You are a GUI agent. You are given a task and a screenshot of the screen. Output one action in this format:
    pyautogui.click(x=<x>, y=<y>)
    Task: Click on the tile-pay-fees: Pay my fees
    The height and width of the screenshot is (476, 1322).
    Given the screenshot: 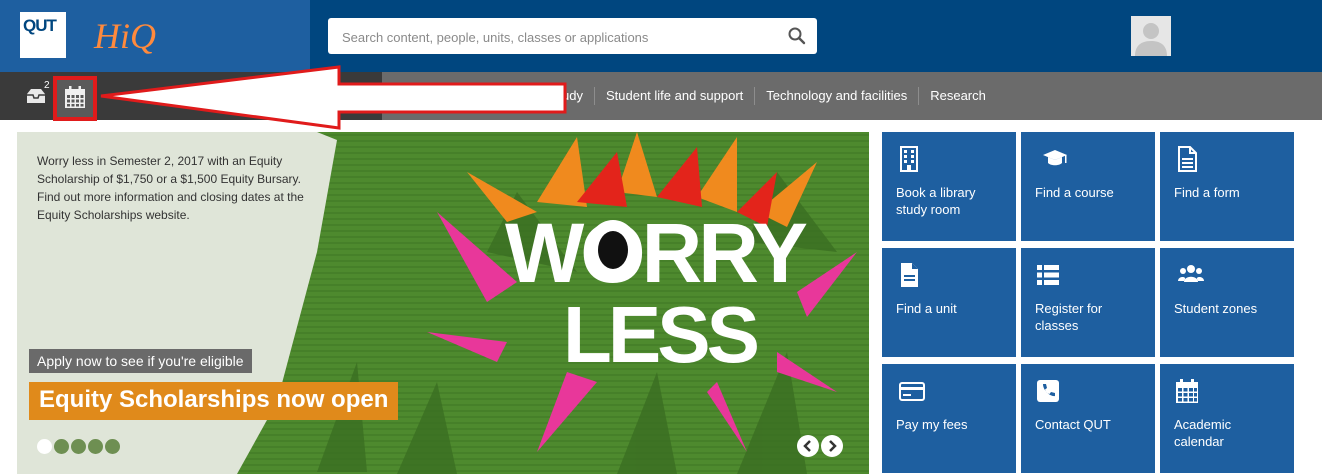 What is the action you would take?
    pyautogui.click(x=949, y=418)
    